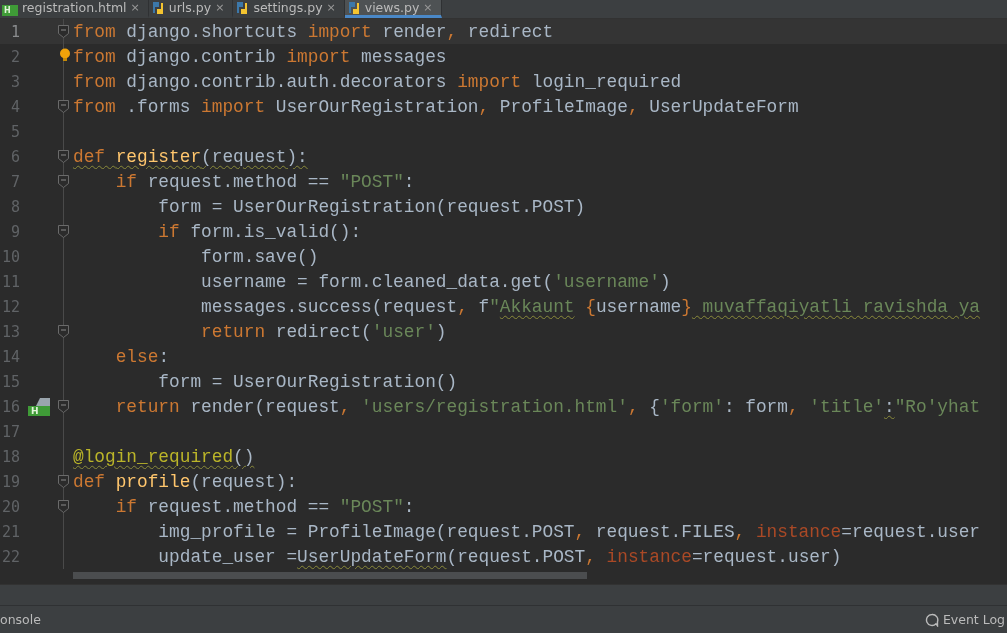 Image resolution: width=1007 pixels, height=633 pixels. What do you see at coordinates (259, 256) in the screenshot?
I see `code-line: form.save()` at bounding box center [259, 256].